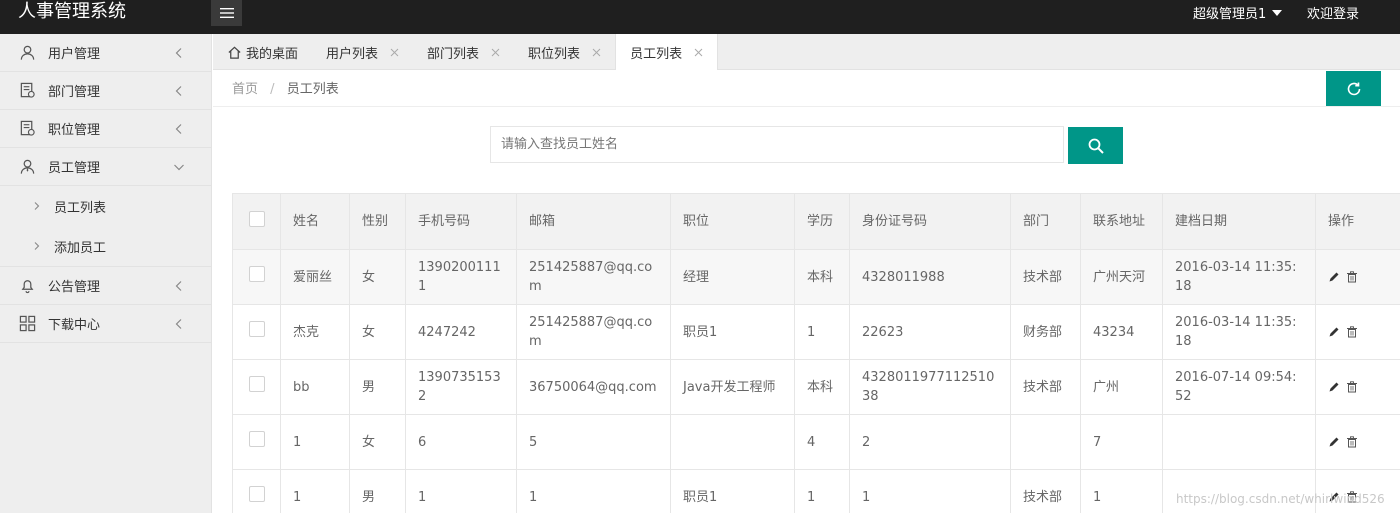 The height and width of the screenshot is (513, 1400). I want to click on search-button, so click(1095, 145).